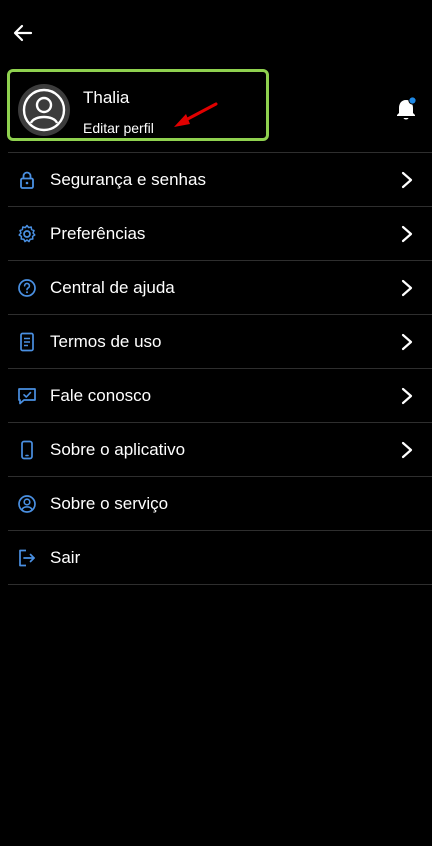 The image size is (432, 846). I want to click on menu-item-preferences: Preferências, so click(220, 234).